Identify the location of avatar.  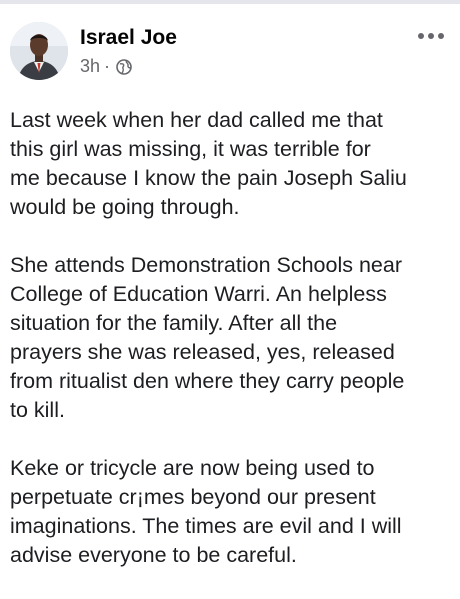
(39, 51).